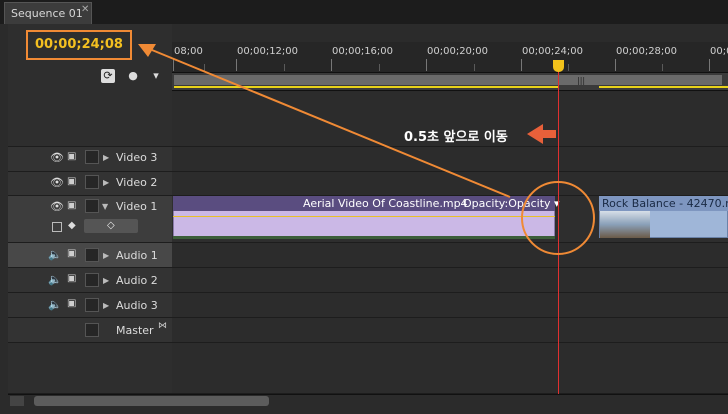 The image size is (728, 414). Describe the element at coordinates (108, 76) in the screenshot. I see `snap-icon: ⟳` at that location.